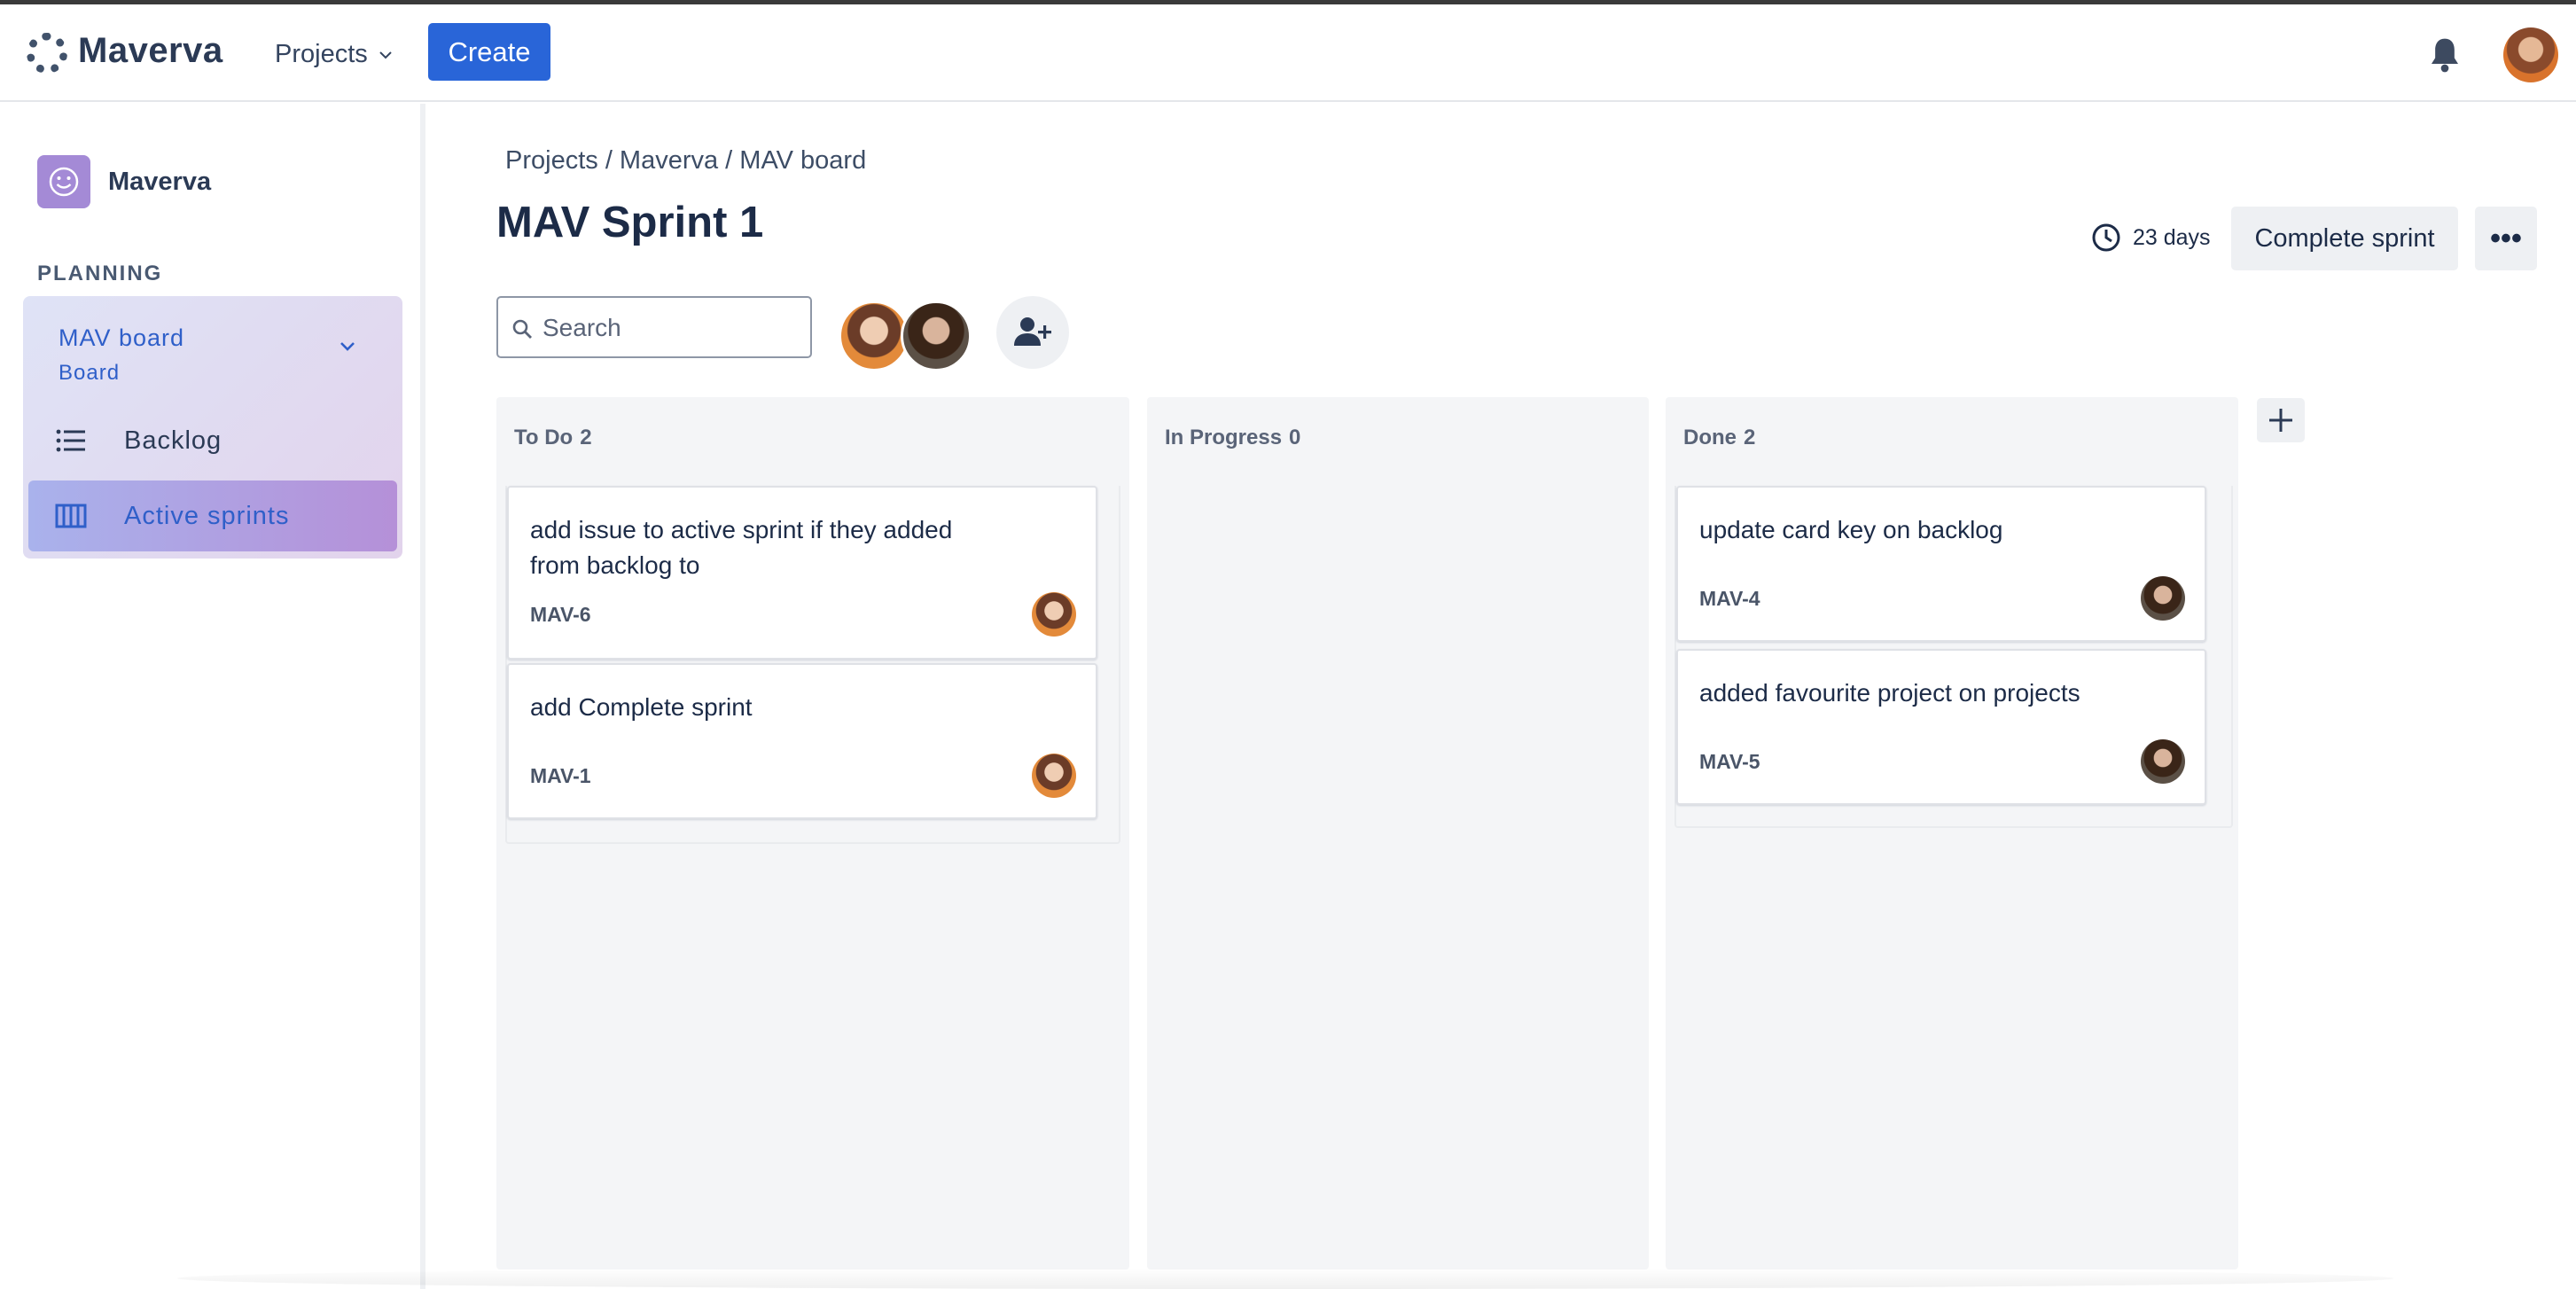 This screenshot has width=2576, height=1289. I want to click on project-avatar-icon, so click(63, 181).